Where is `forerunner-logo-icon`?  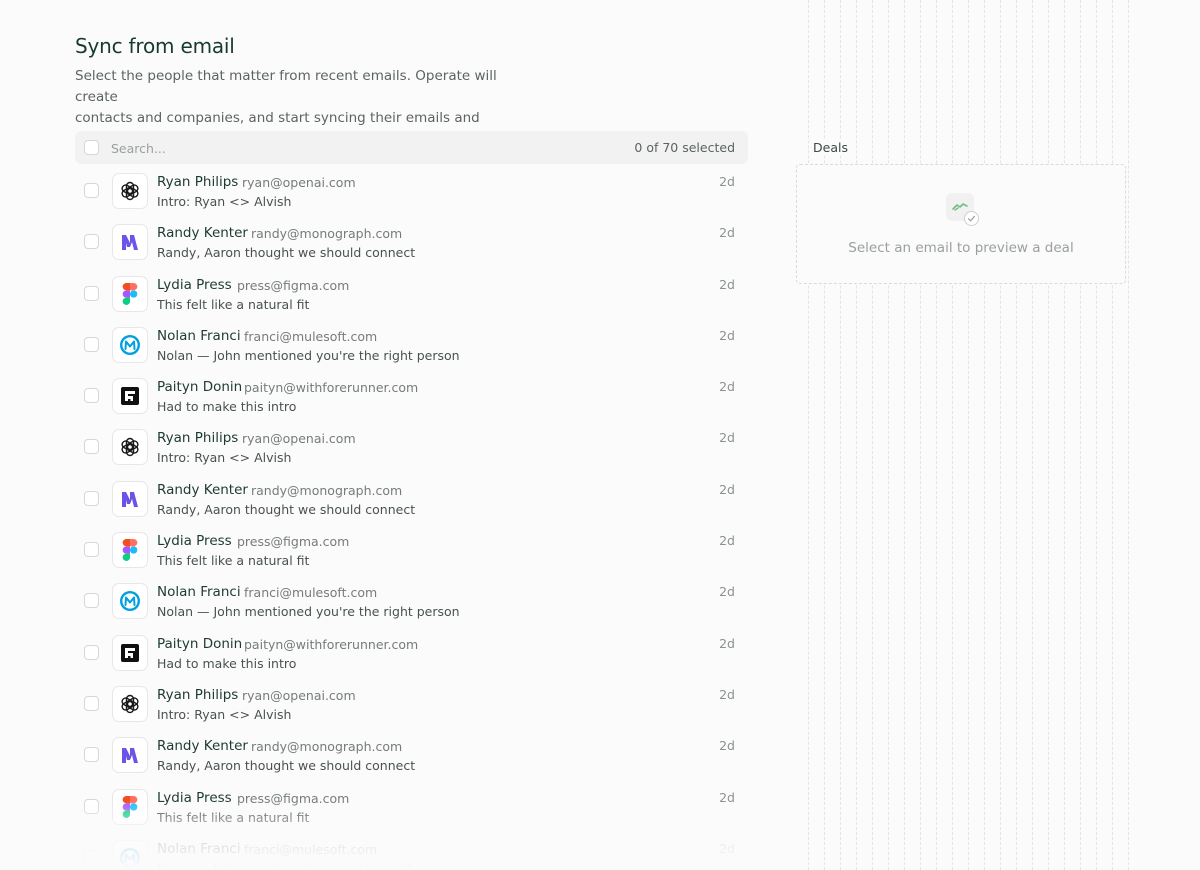 forerunner-logo-icon is located at coordinates (130, 396).